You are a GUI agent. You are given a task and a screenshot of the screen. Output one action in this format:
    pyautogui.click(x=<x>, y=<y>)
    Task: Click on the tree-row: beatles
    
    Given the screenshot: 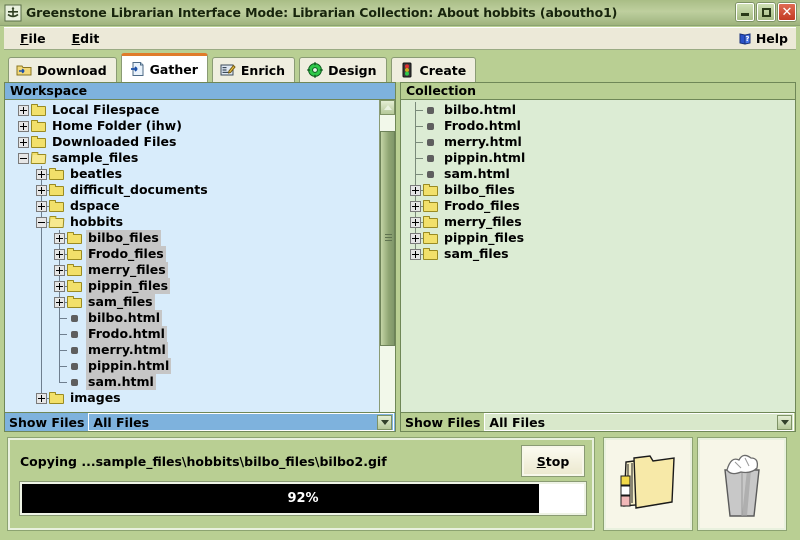 What is the action you would take?
    pyautogui.click(x=80, y=174)
    